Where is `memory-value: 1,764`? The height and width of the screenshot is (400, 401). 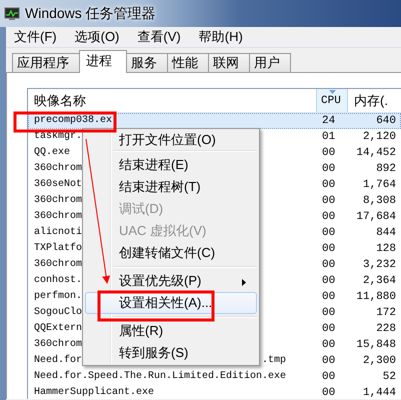 memory-value: 1,764 is located at coordinates (379, 185).